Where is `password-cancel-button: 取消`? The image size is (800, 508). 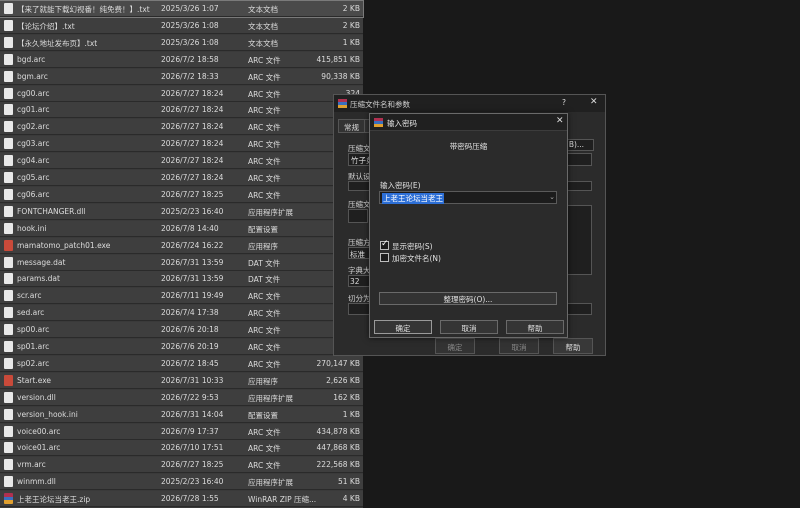
password-cancel-button: 取消 is located at coordinates (469, 327).